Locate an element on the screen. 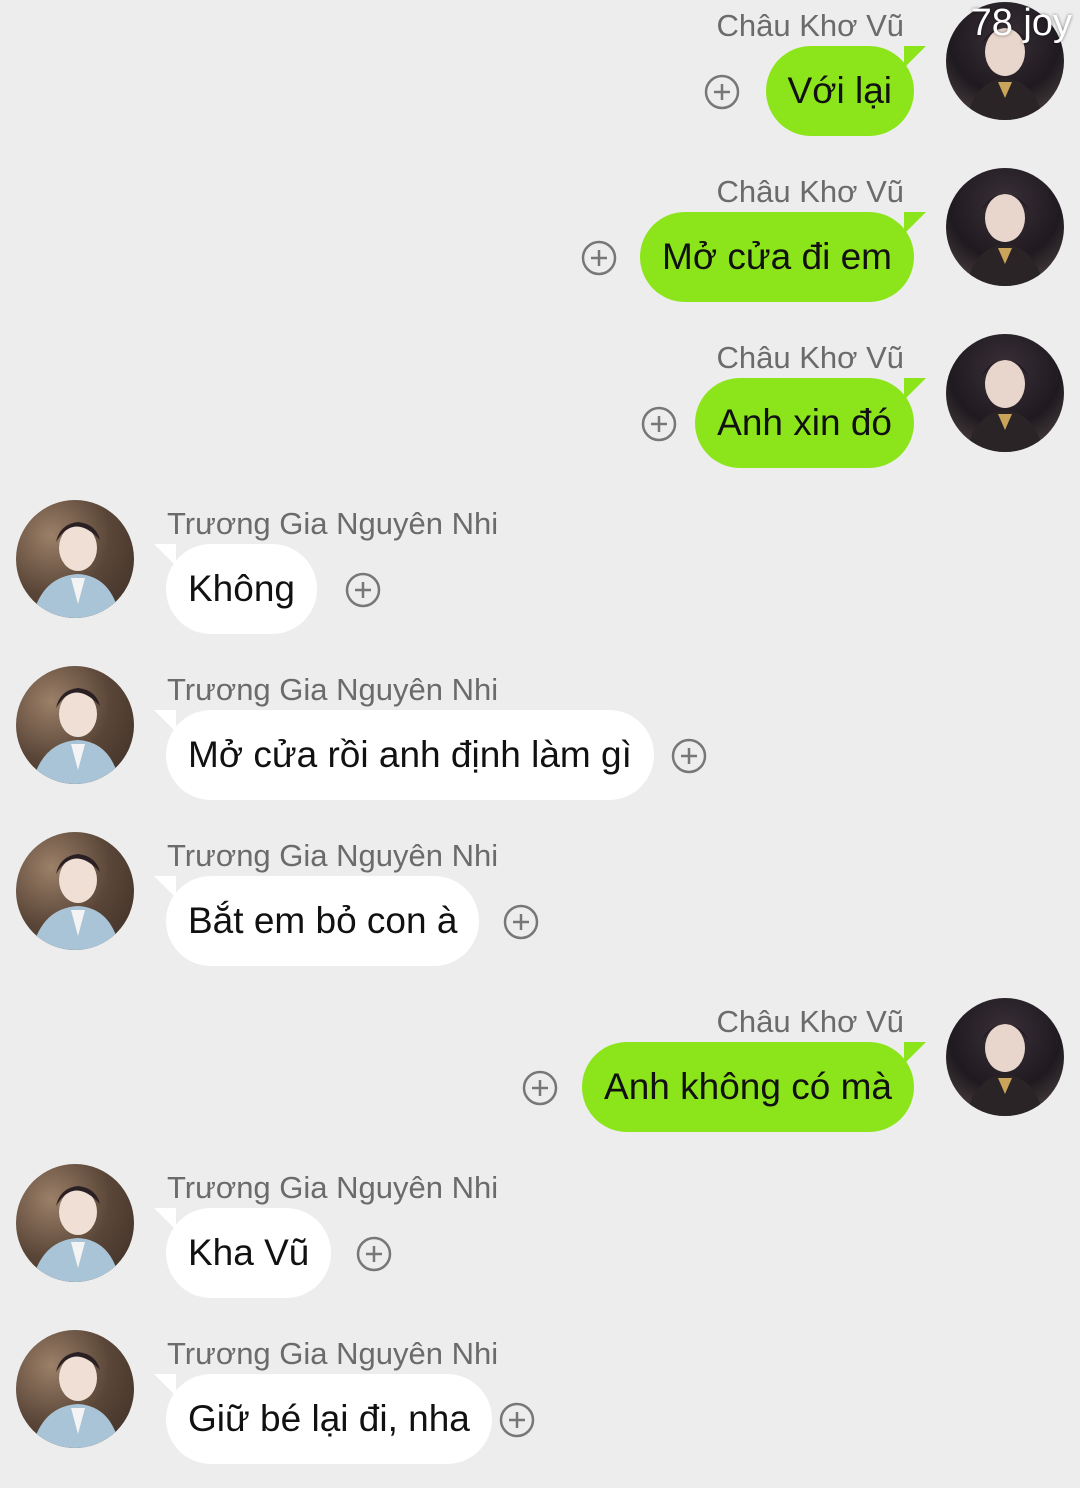 This screenshot has height=1488, width=1080. message-bubble: Không is located at coordinates (241, 589).